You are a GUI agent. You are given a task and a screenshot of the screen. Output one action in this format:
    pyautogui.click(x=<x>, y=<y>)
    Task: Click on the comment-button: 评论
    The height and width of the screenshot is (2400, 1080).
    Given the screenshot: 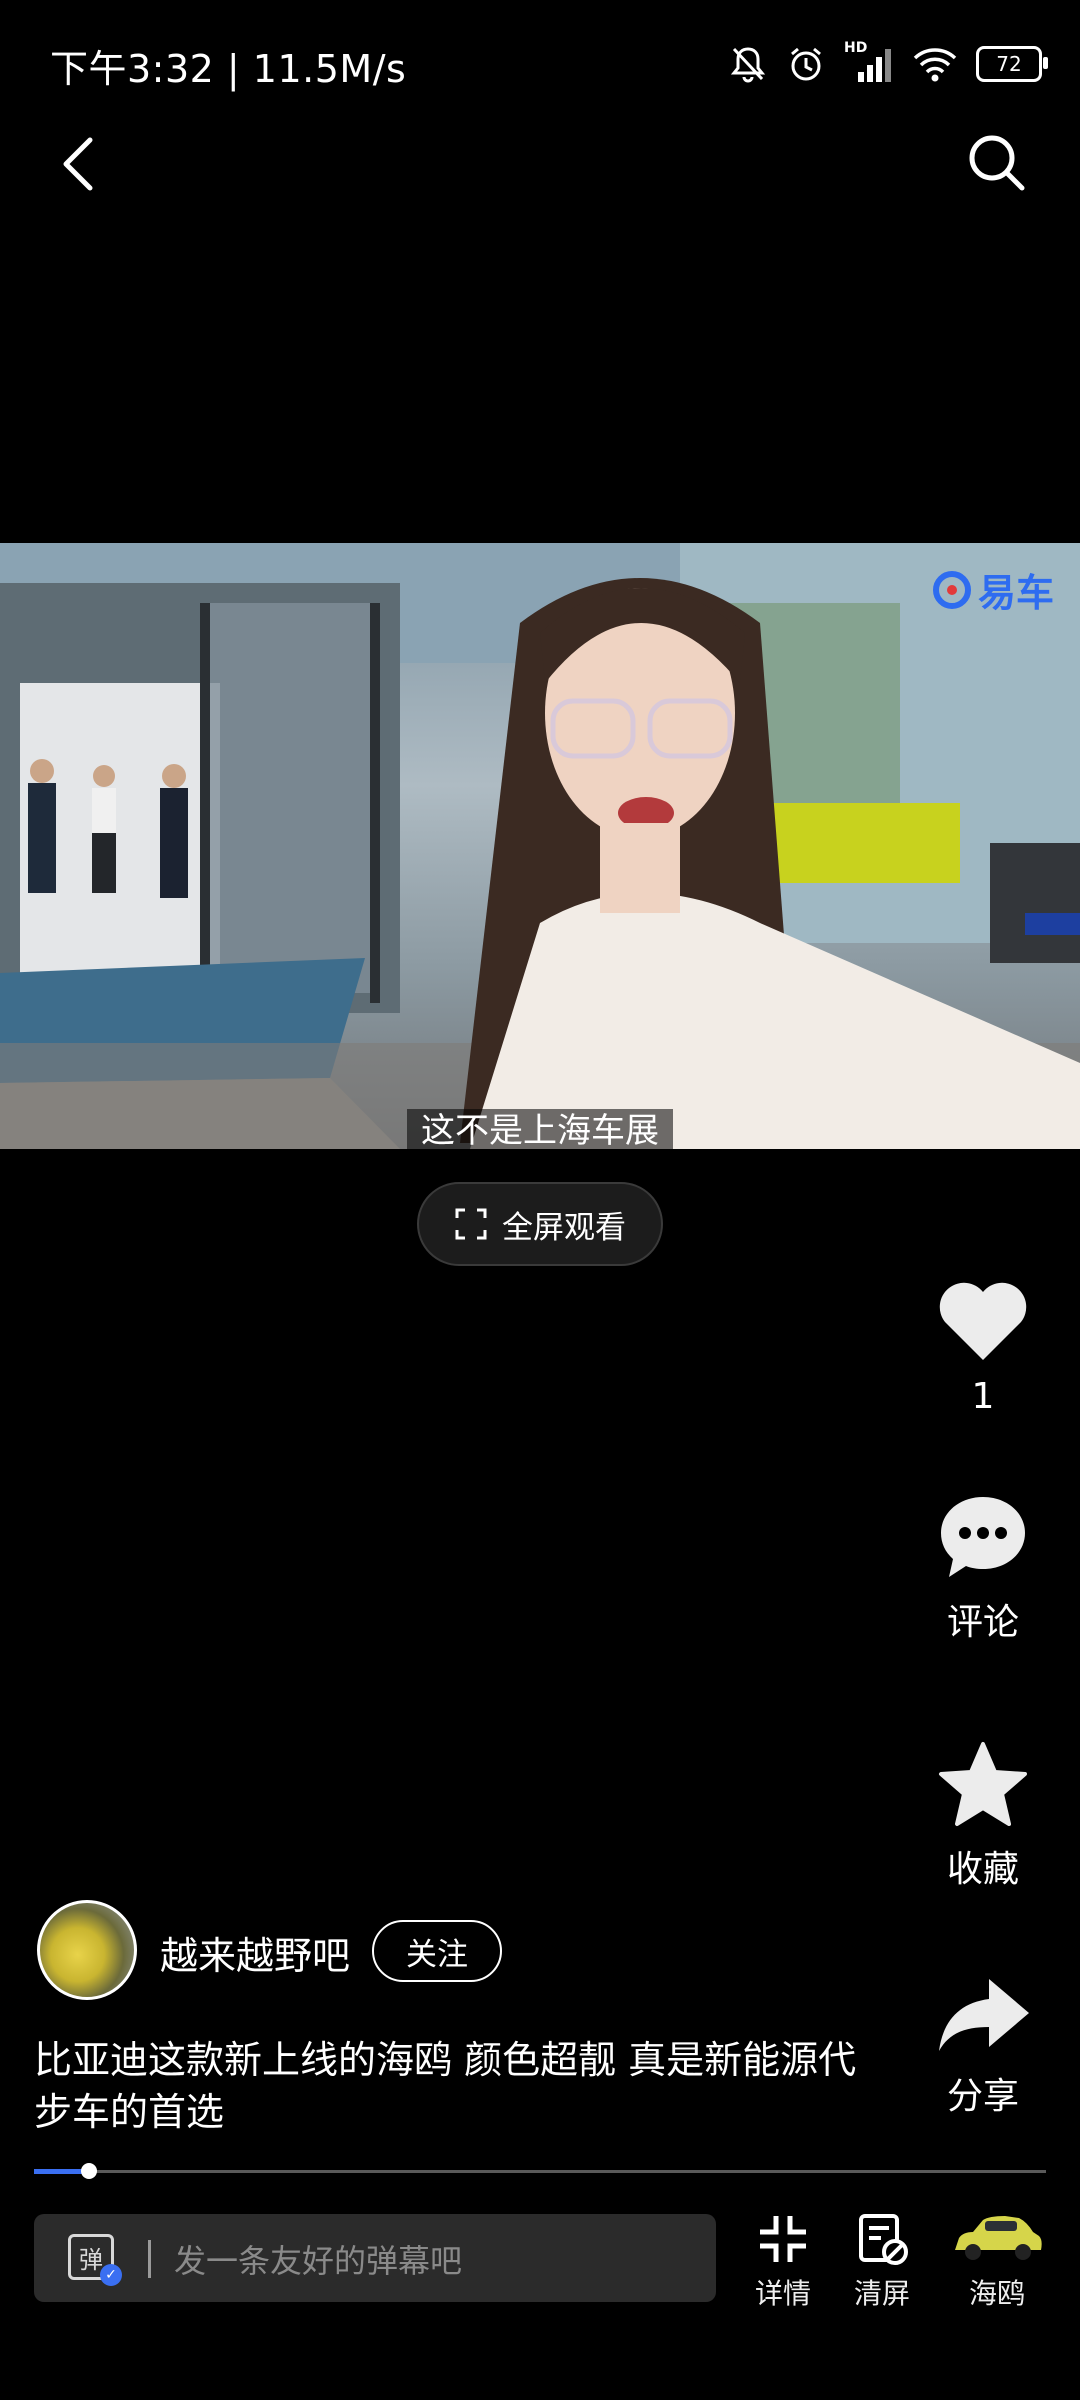 What is the action you would take?
    pyautogui.click(x=983, y=1569)
    